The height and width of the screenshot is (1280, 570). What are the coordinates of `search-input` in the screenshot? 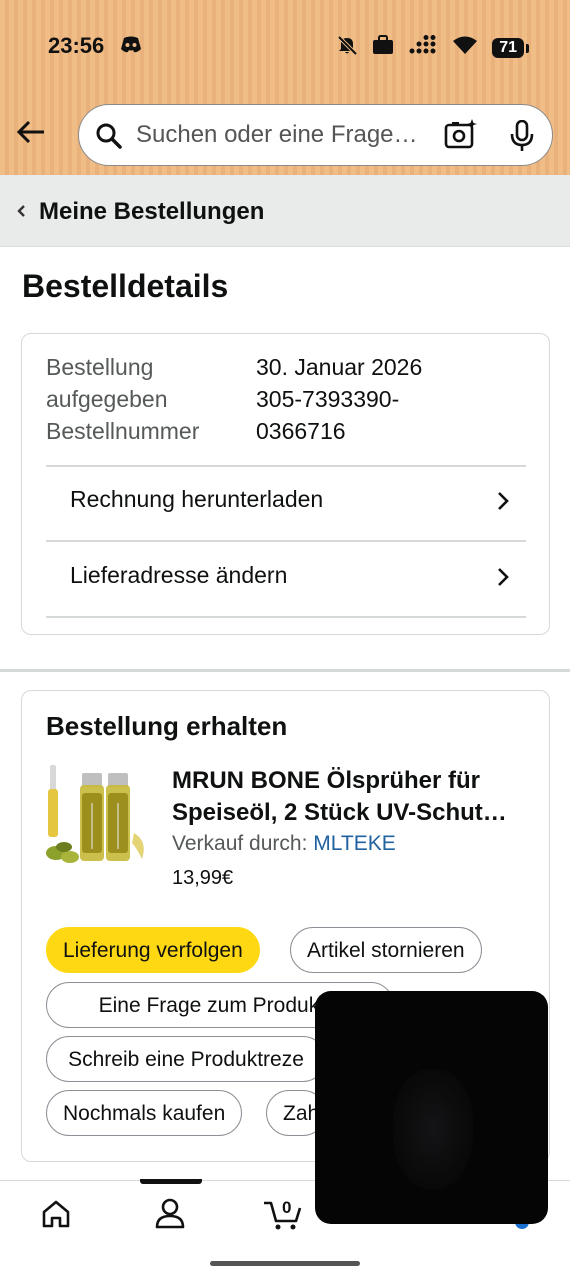 It's located at (286, 135).